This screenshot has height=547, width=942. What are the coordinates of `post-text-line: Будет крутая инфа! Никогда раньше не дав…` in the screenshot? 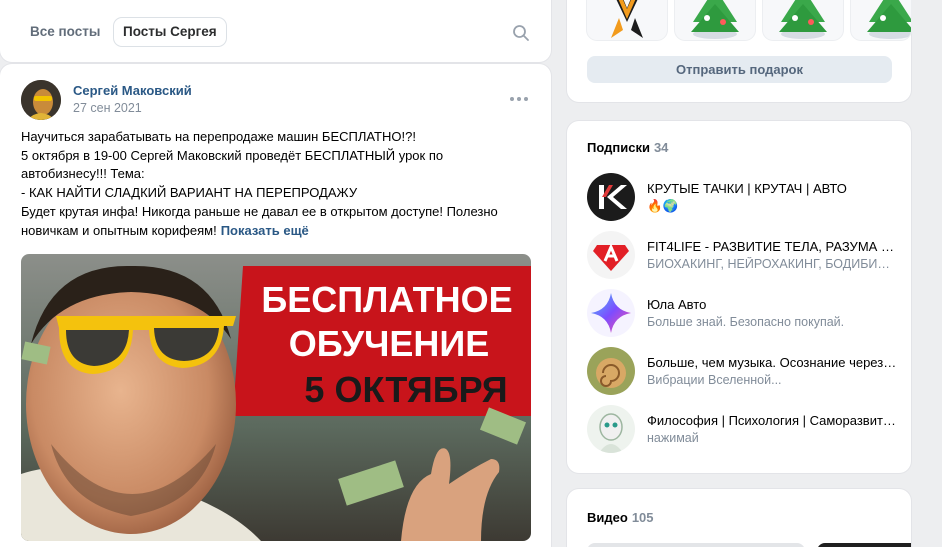 It's located at (259, 211).